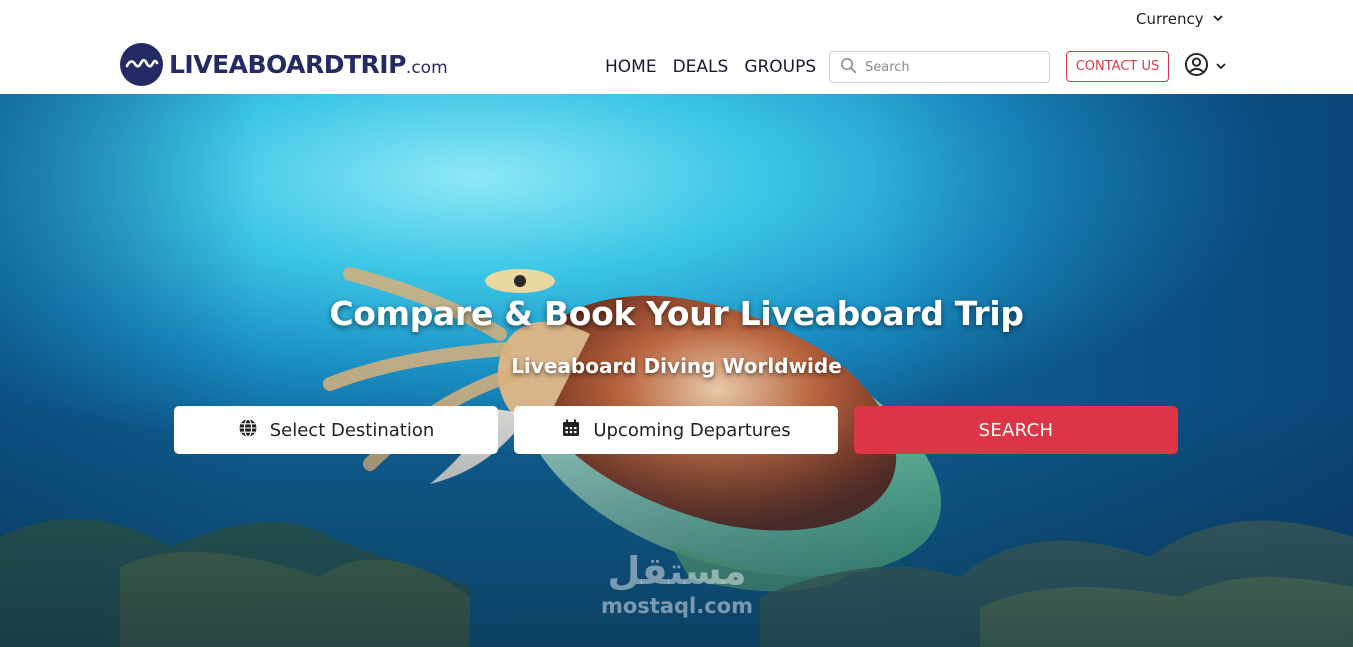 The height and width of the screenshot is (647, 1353). What do you see at coordinates (848, 67) in the screenshot?
I see `search-icon` at bounding box center [848, 67].